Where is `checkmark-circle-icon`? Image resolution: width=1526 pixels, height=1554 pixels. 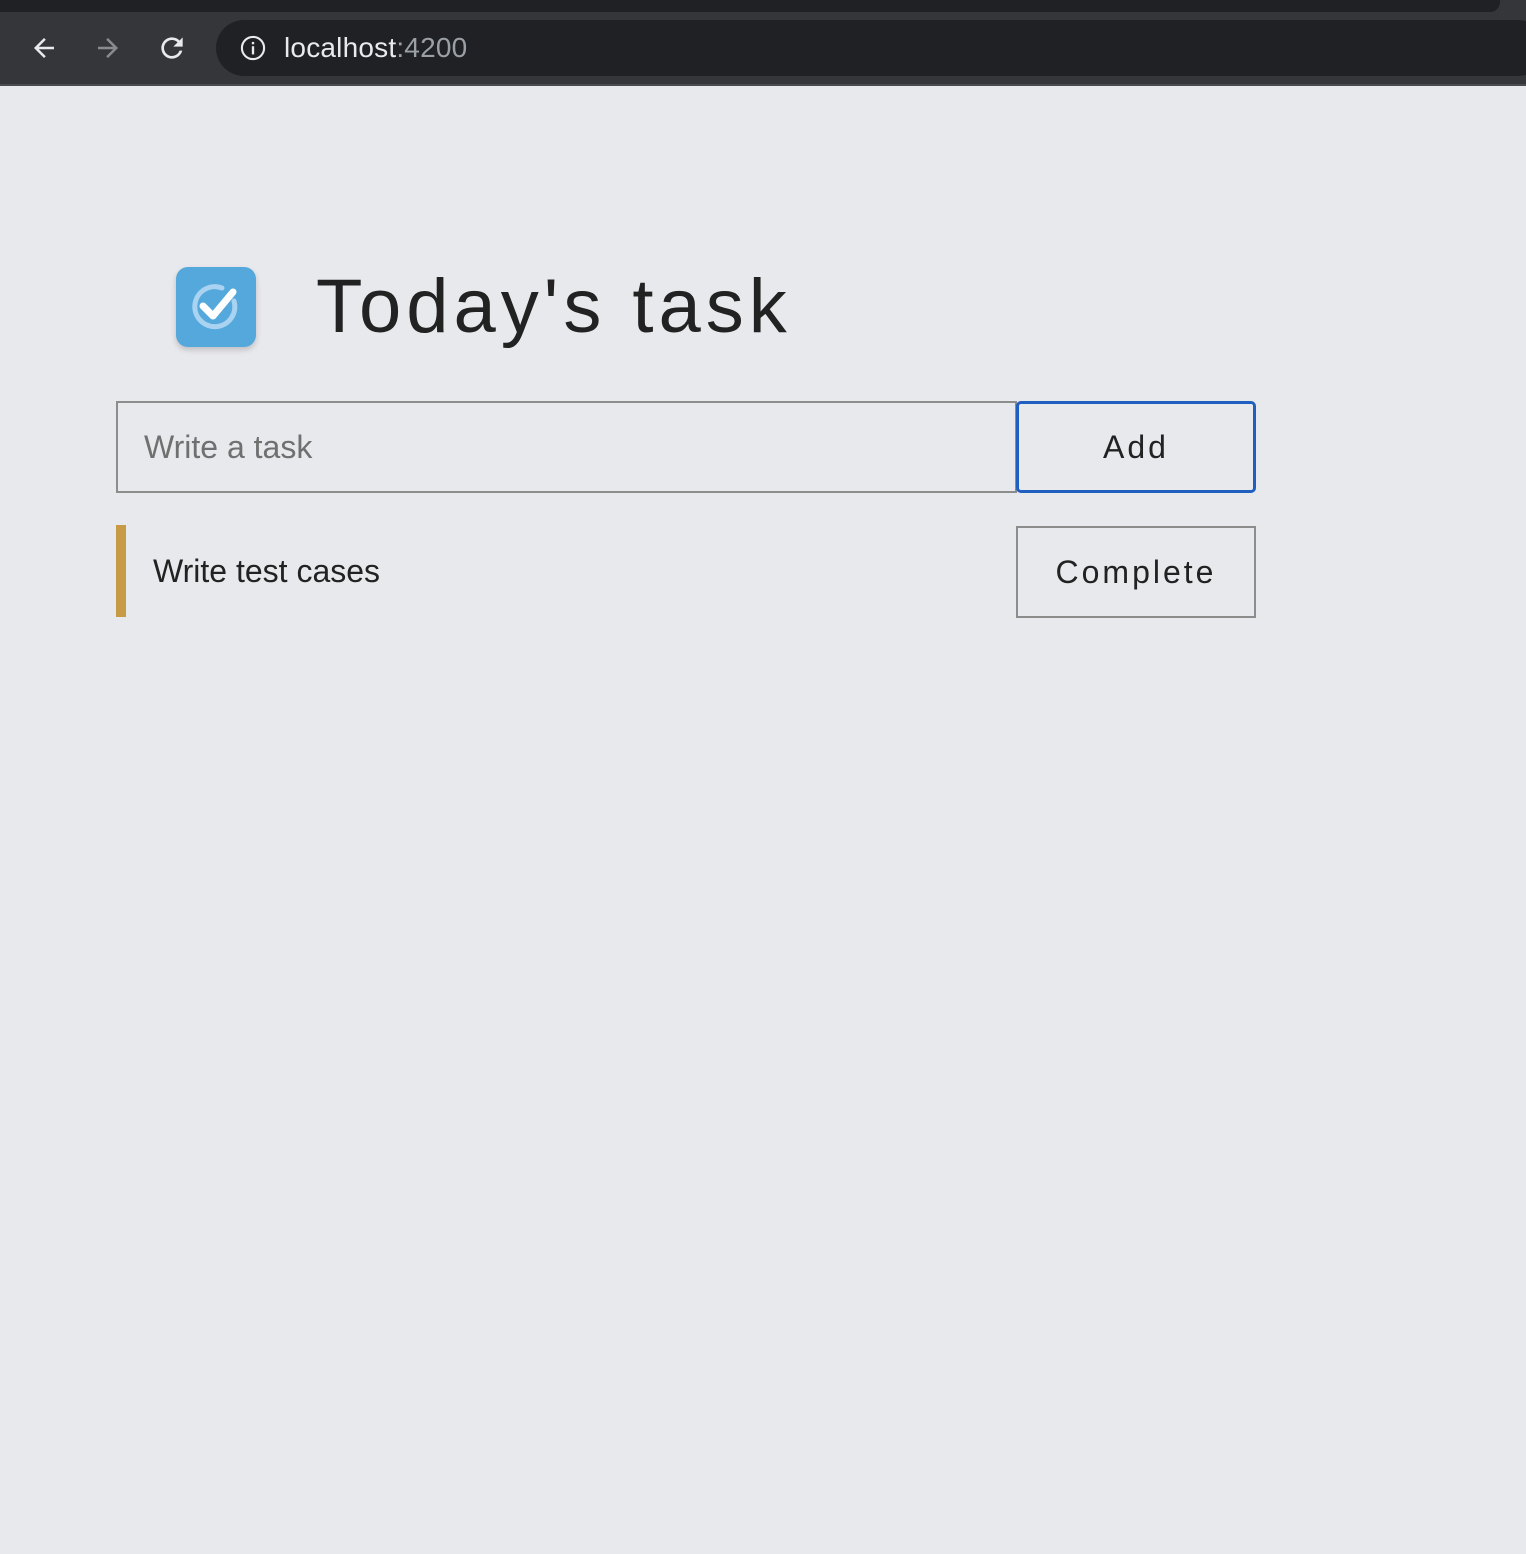
checkmark-circle-icon is located at coordinates (215, 307).